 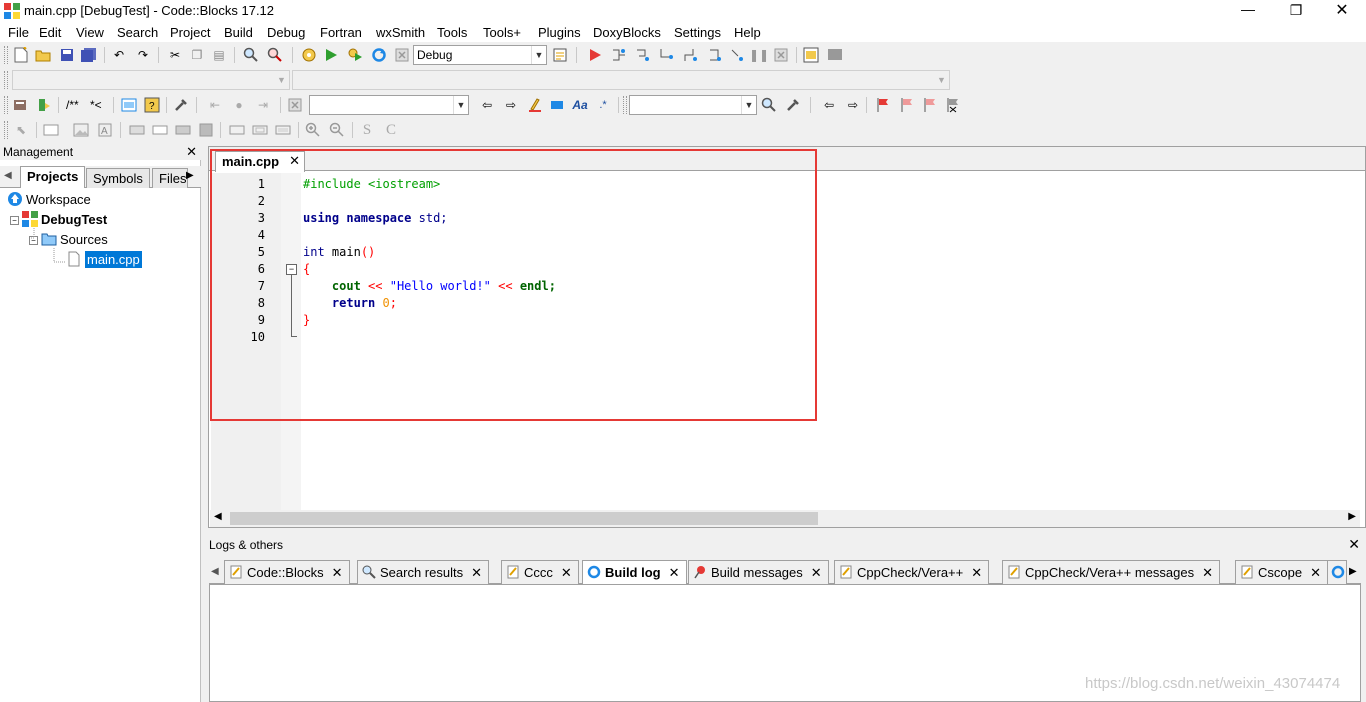 What do you see at coordinates (400, 32) in the screenshot?
I see `menu-wxsmith: wxSmith` at bounding box center [400, 32].